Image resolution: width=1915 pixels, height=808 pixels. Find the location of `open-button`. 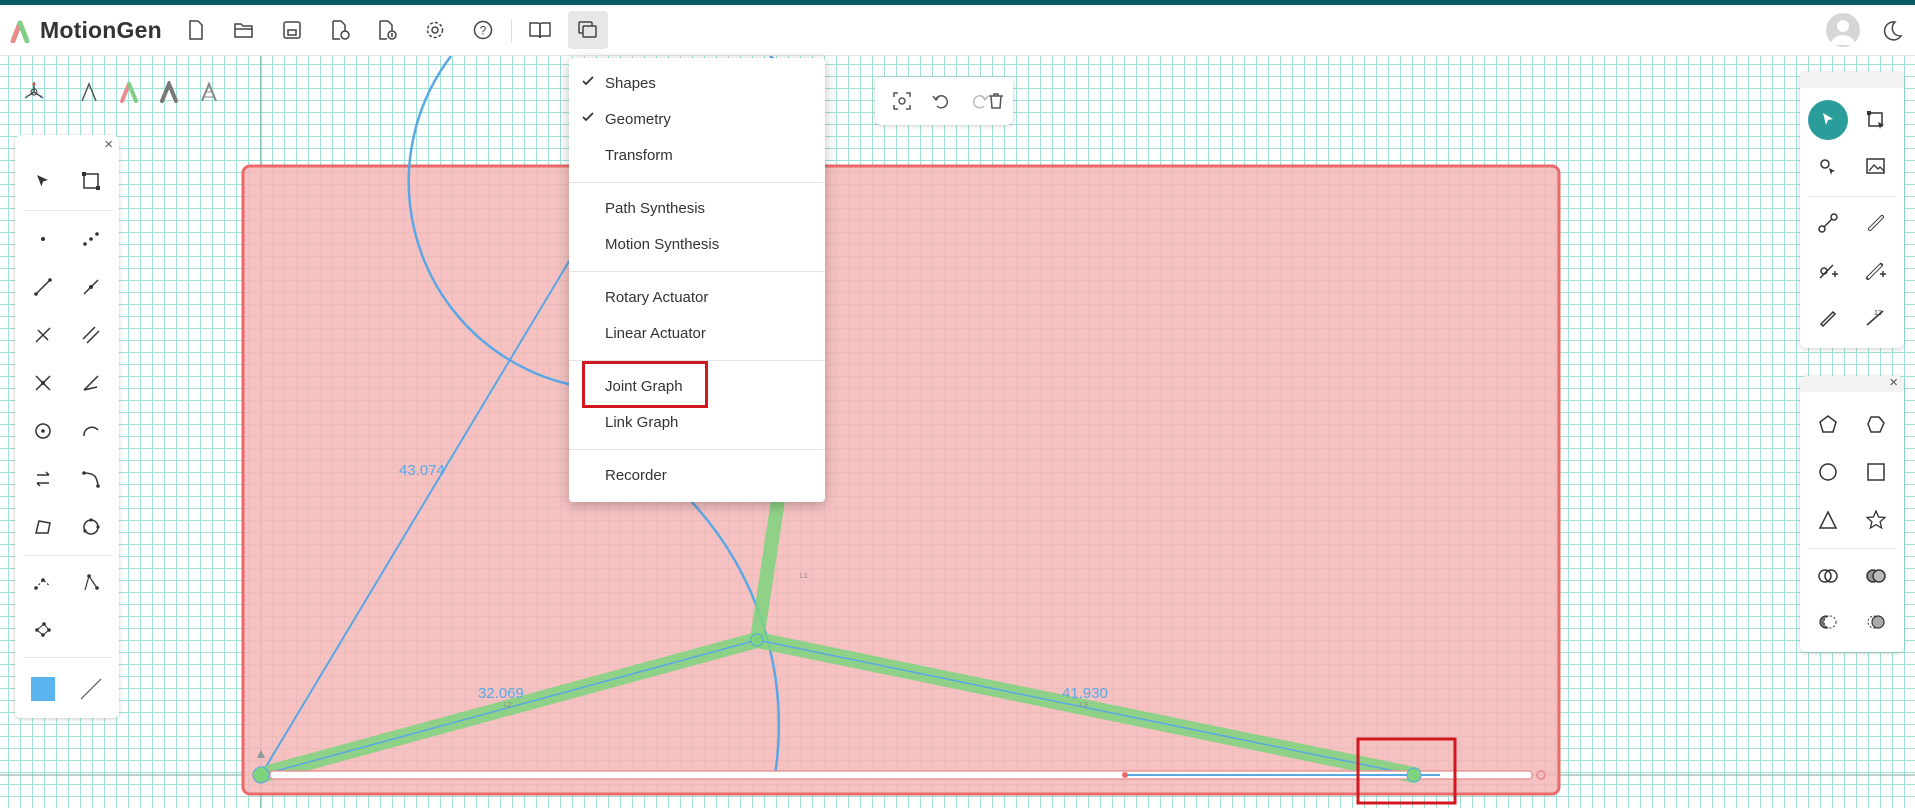

open-button is located at coordinates (244, 30).